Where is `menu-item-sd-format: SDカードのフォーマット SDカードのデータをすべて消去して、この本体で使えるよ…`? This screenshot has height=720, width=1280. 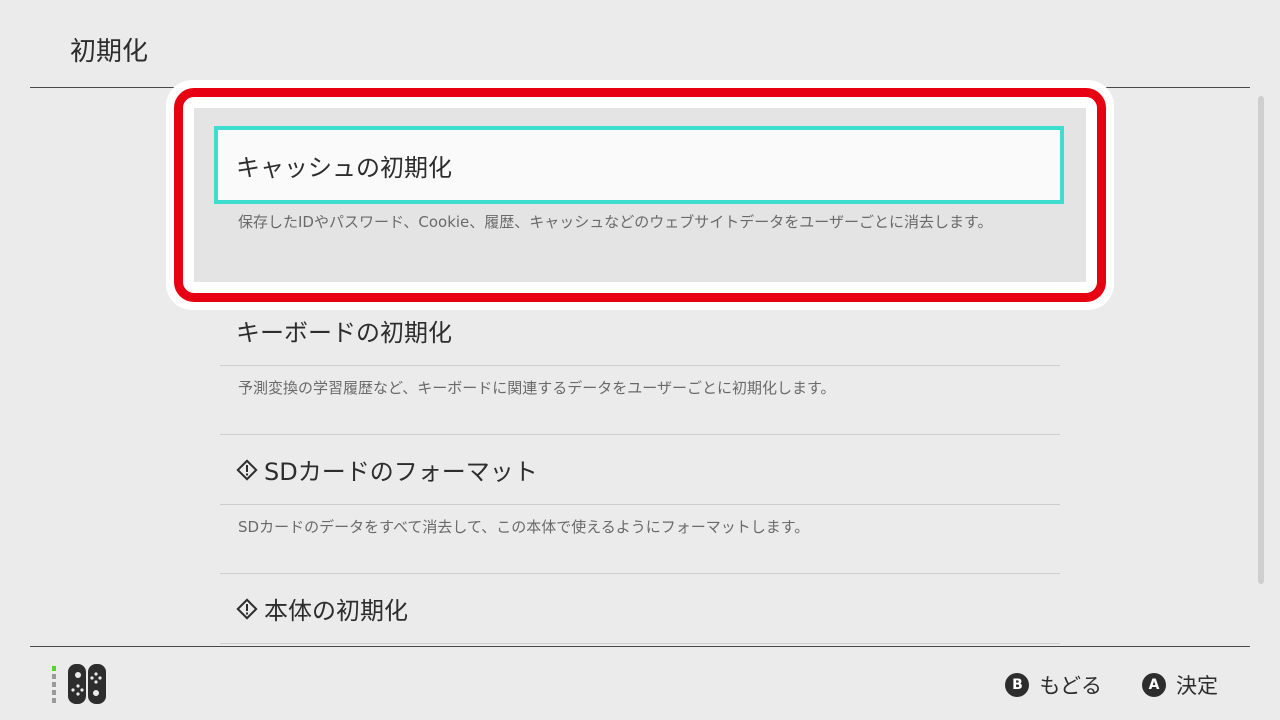
menu-item-sd-format: SDカードのフォーマット SDカードのデータをすべて消去して、この本体で使えるよ… is located at coordinates (640, 487).